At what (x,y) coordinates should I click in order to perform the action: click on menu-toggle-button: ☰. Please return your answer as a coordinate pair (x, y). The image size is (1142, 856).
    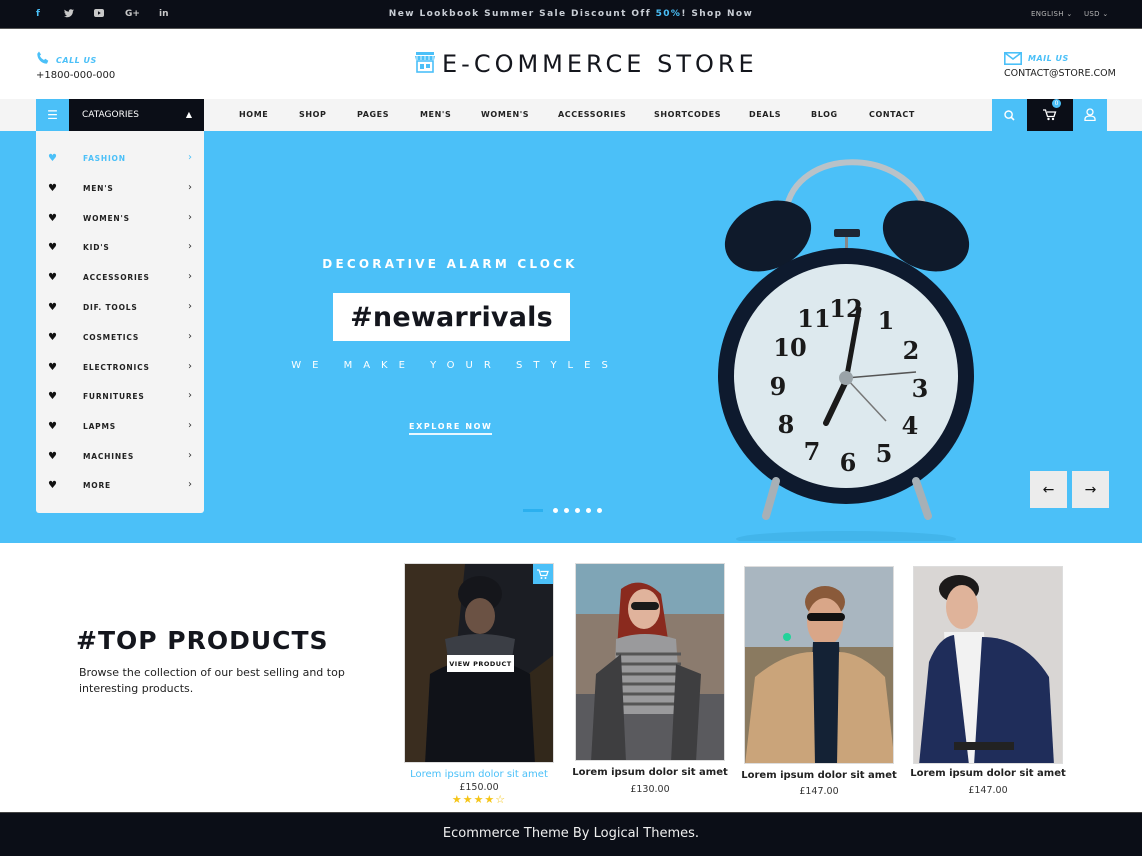
    Looking at the image, I should click on (52, 115).